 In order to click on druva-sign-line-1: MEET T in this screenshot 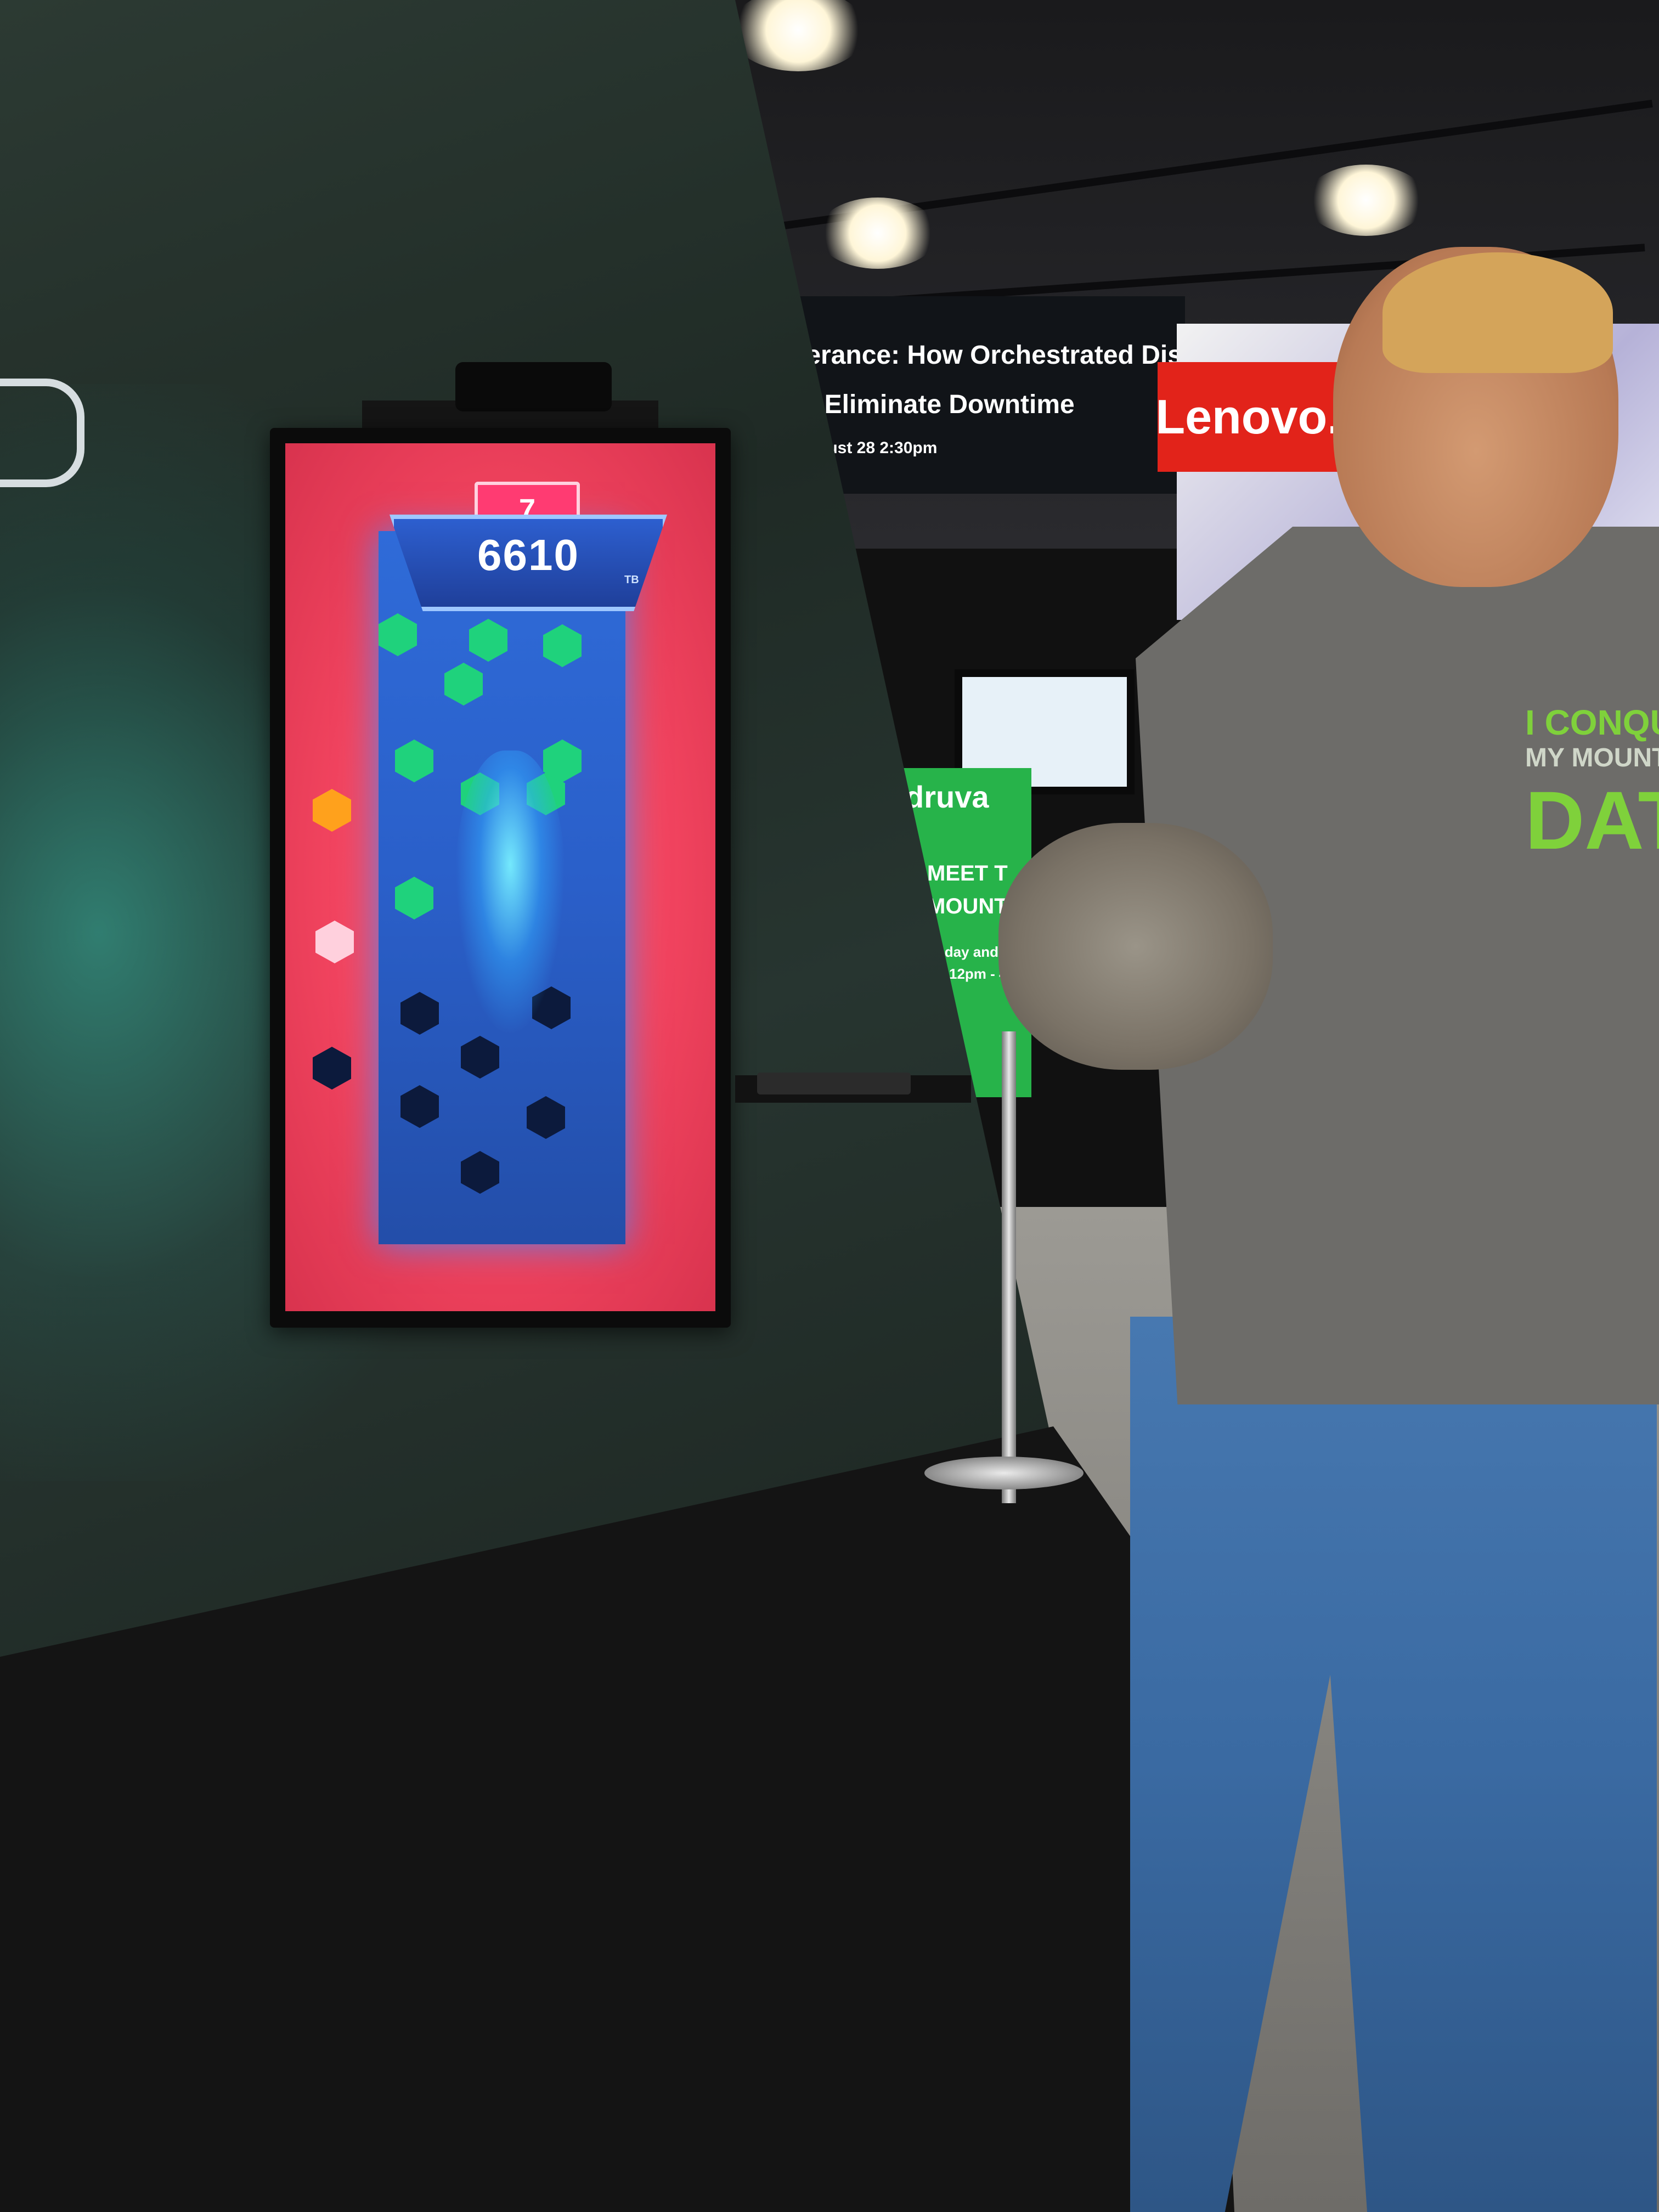, I will do `click(967, 873)`.